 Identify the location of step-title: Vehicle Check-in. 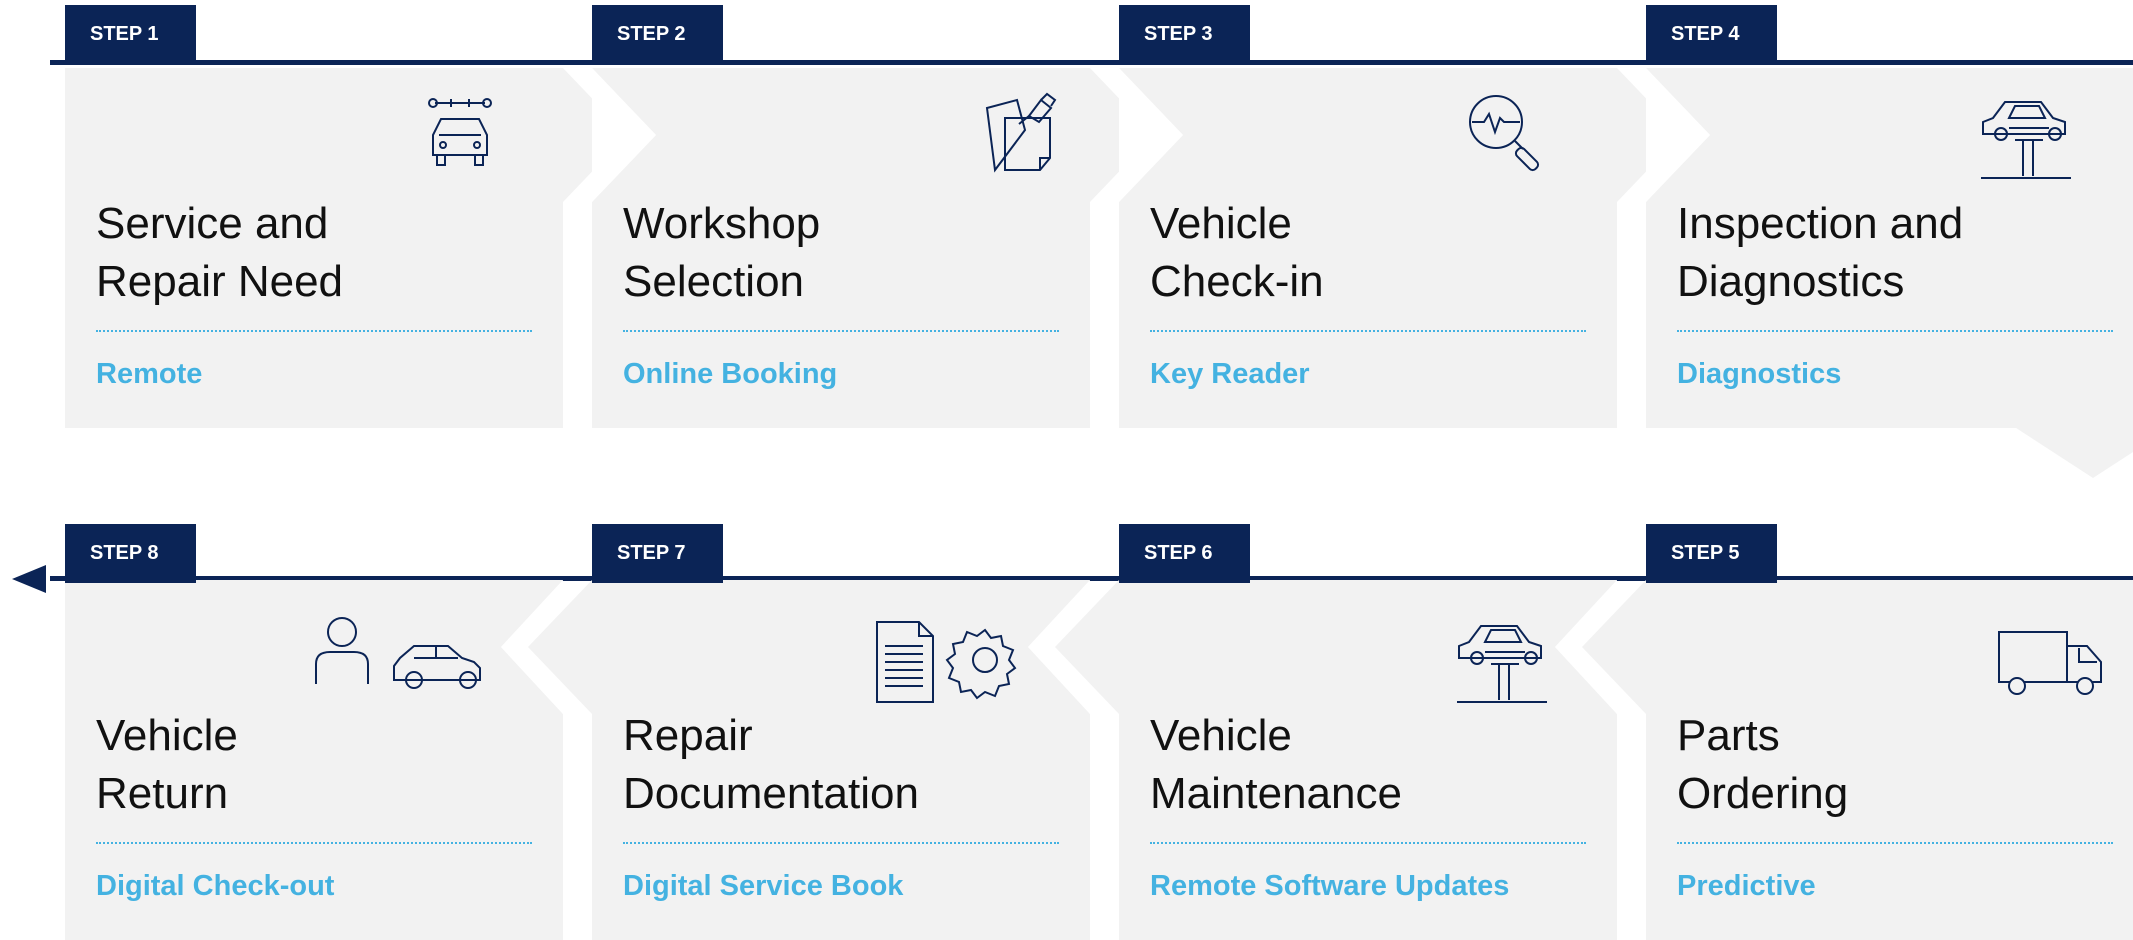
(1380, 253).